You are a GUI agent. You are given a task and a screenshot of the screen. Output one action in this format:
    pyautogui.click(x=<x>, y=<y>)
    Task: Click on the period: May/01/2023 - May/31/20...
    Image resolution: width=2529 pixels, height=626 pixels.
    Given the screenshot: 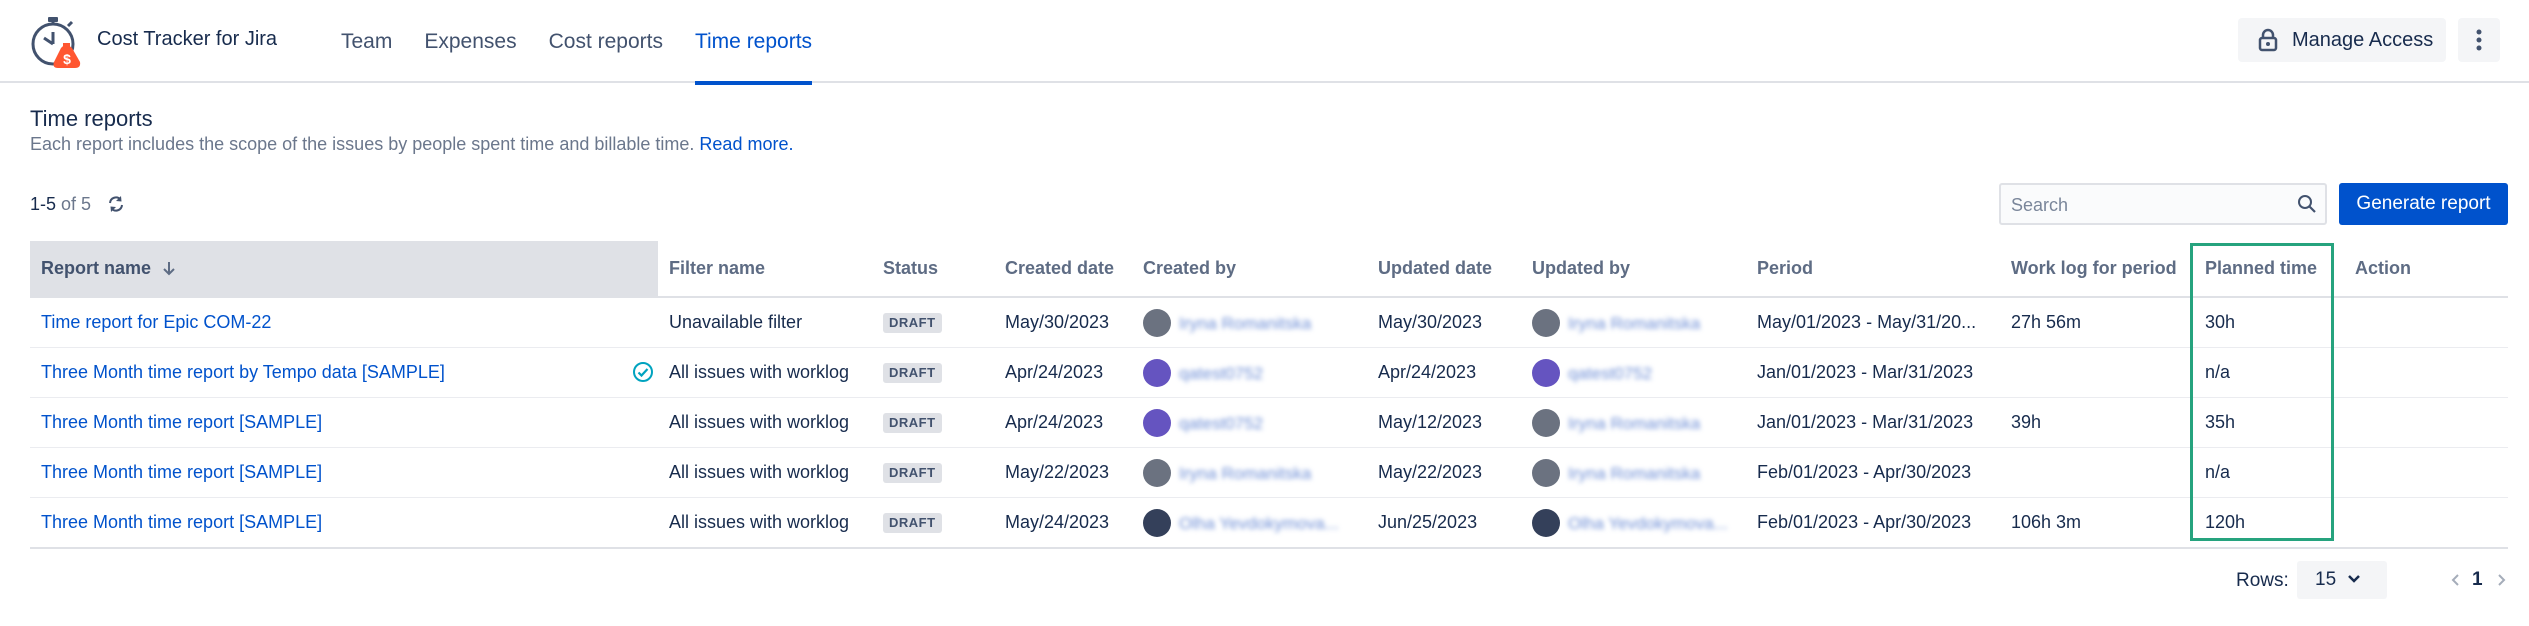 What is the action you would take?
    pyautogui.click(x=1867, y=322)
    